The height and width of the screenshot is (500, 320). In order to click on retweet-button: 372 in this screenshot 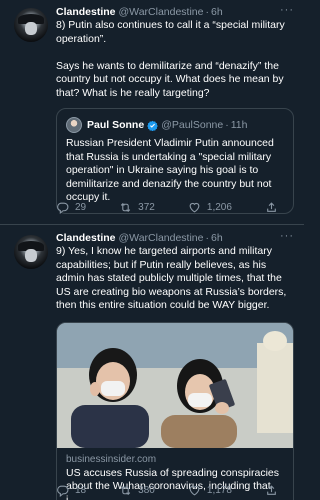, I will do `click(137, 207)`.